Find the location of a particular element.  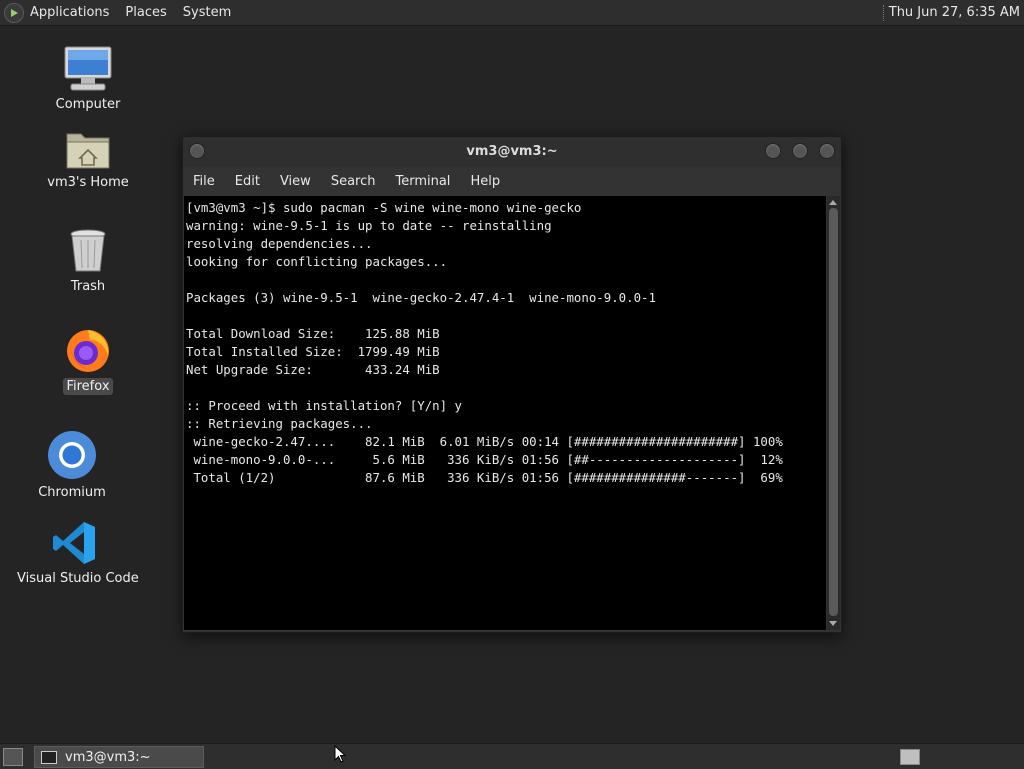

desktop-icon-computer: Computer is located at coordinates (88, 79).